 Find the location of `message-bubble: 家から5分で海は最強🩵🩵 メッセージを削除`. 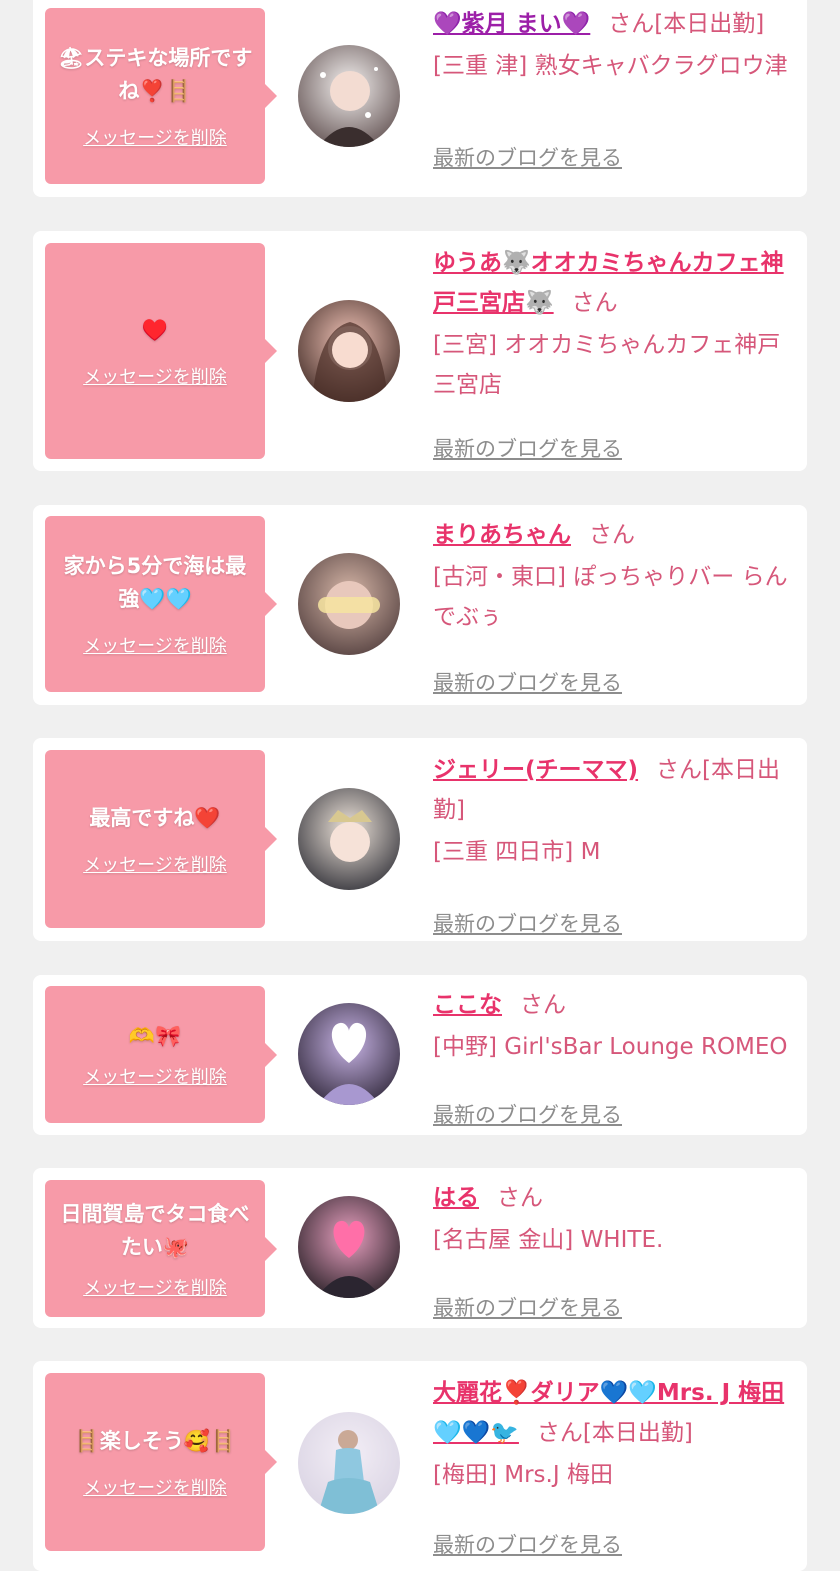

message-bubble: 家から5分で海は最強🩵🩵 メッセージを削除 is located at coordinates (161, 604).